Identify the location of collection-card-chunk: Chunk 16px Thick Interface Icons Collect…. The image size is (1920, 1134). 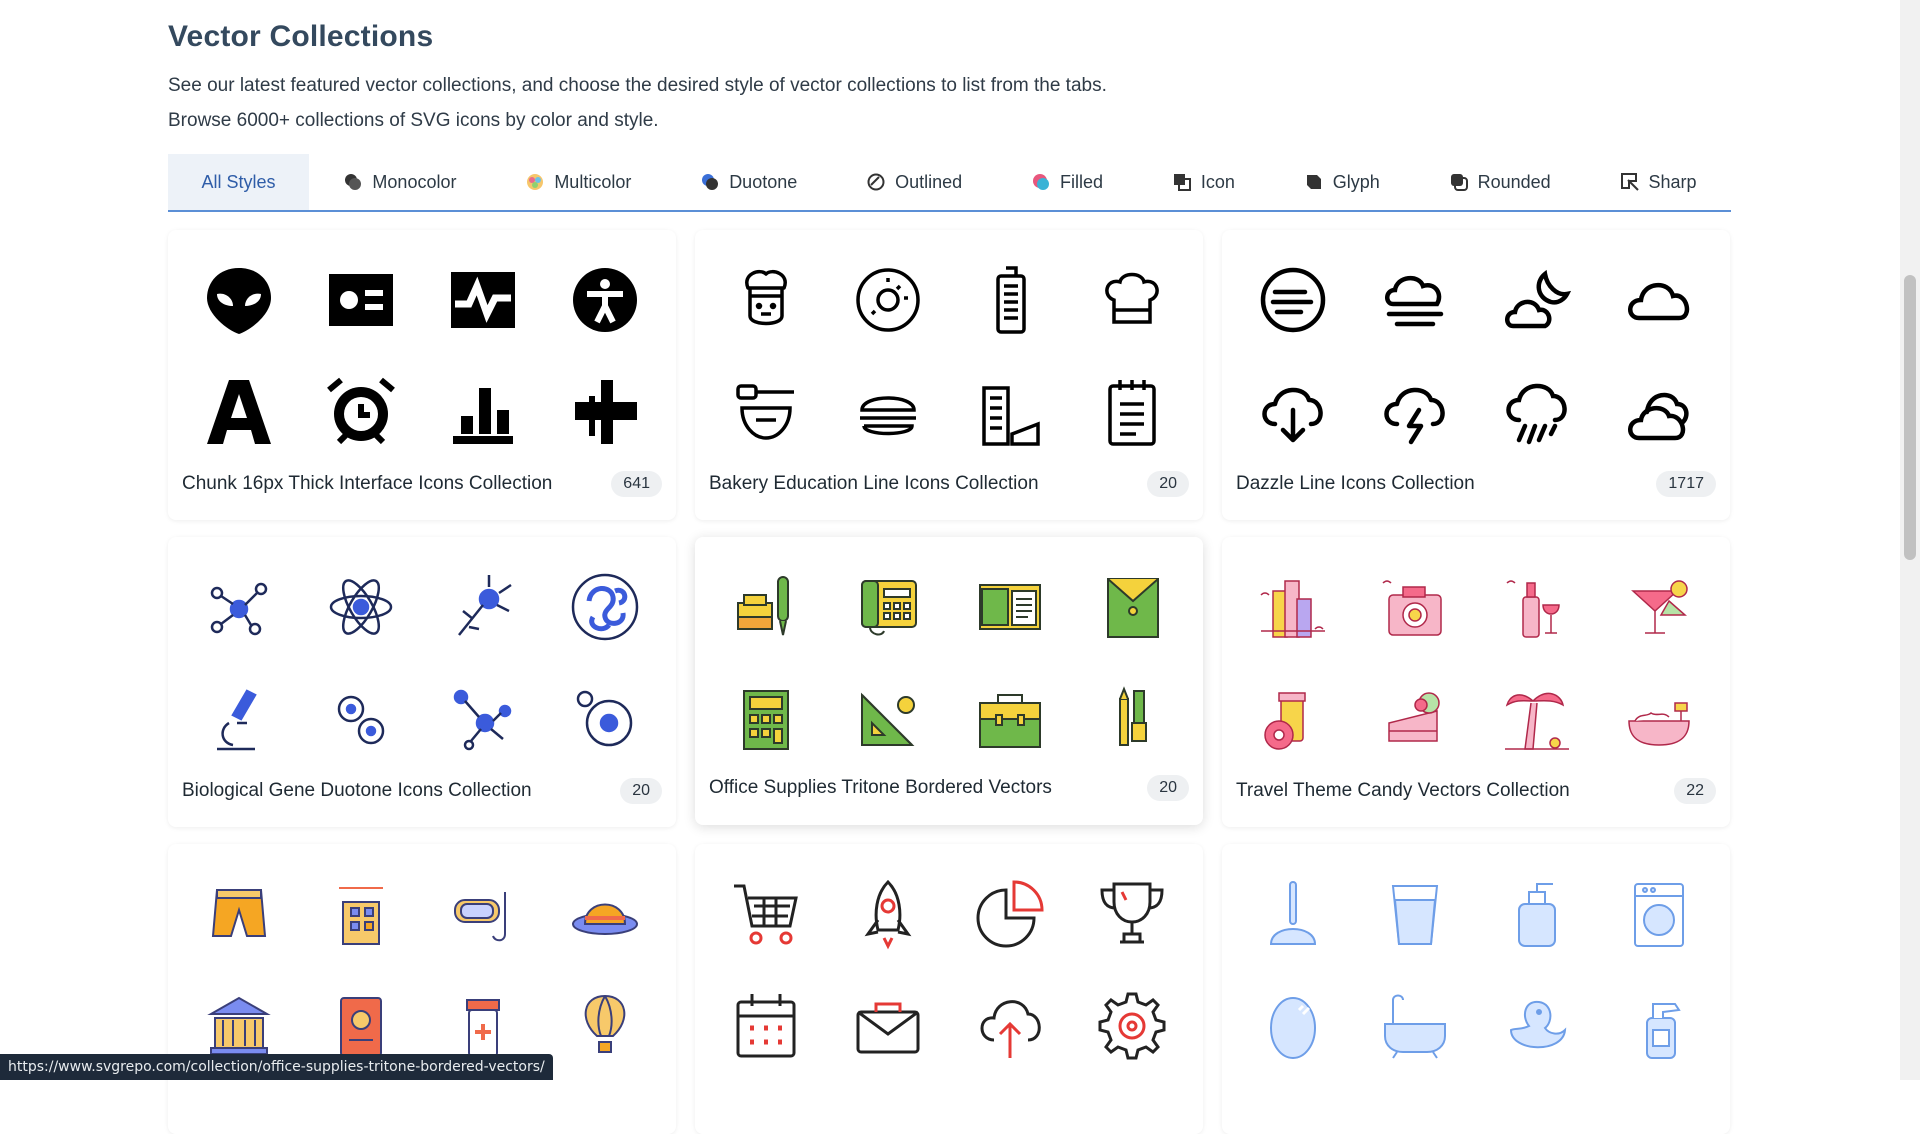
(422, 375).